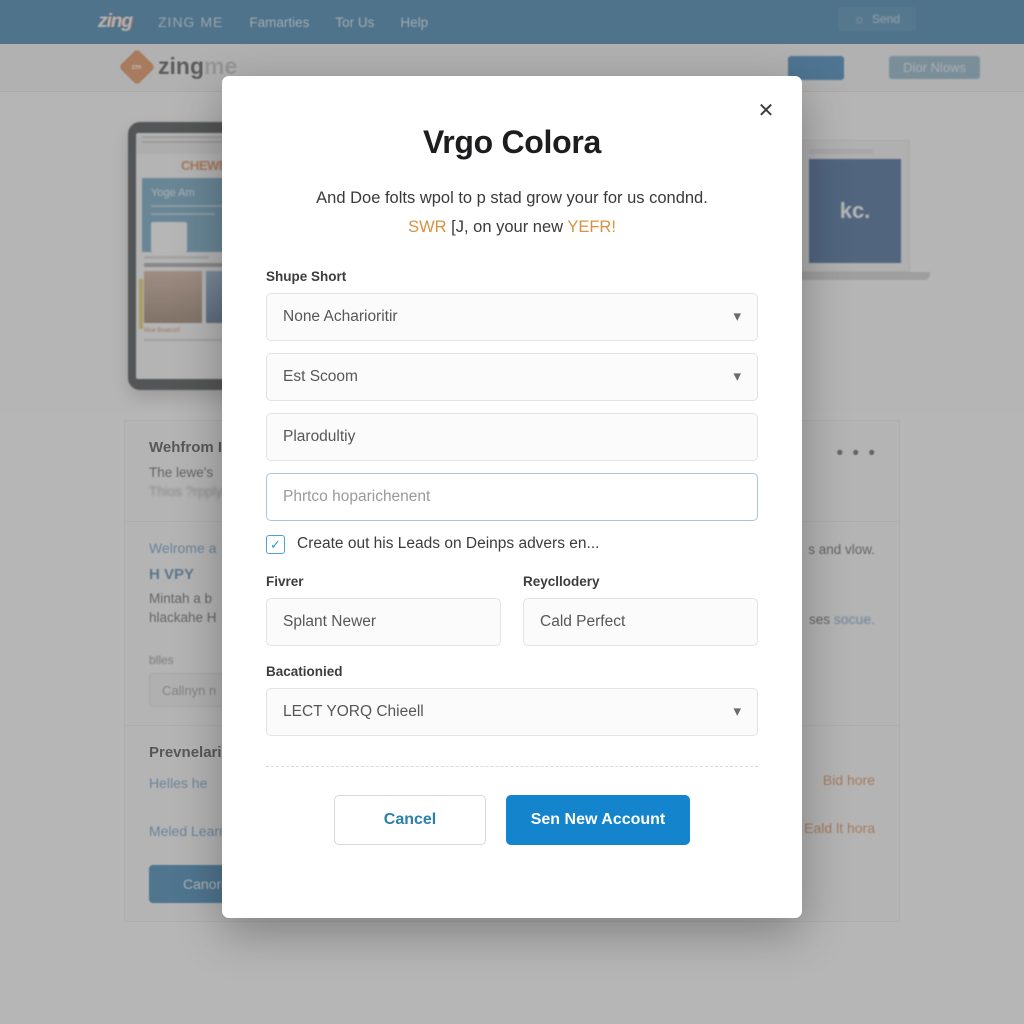 Image resolution: width=1024 pixels, height=1024 pixels. What do you see at coordinates (512, 142) in the screenshot?
I see `modal-title: Vrgo Colora` at bounding box center [512, 142].